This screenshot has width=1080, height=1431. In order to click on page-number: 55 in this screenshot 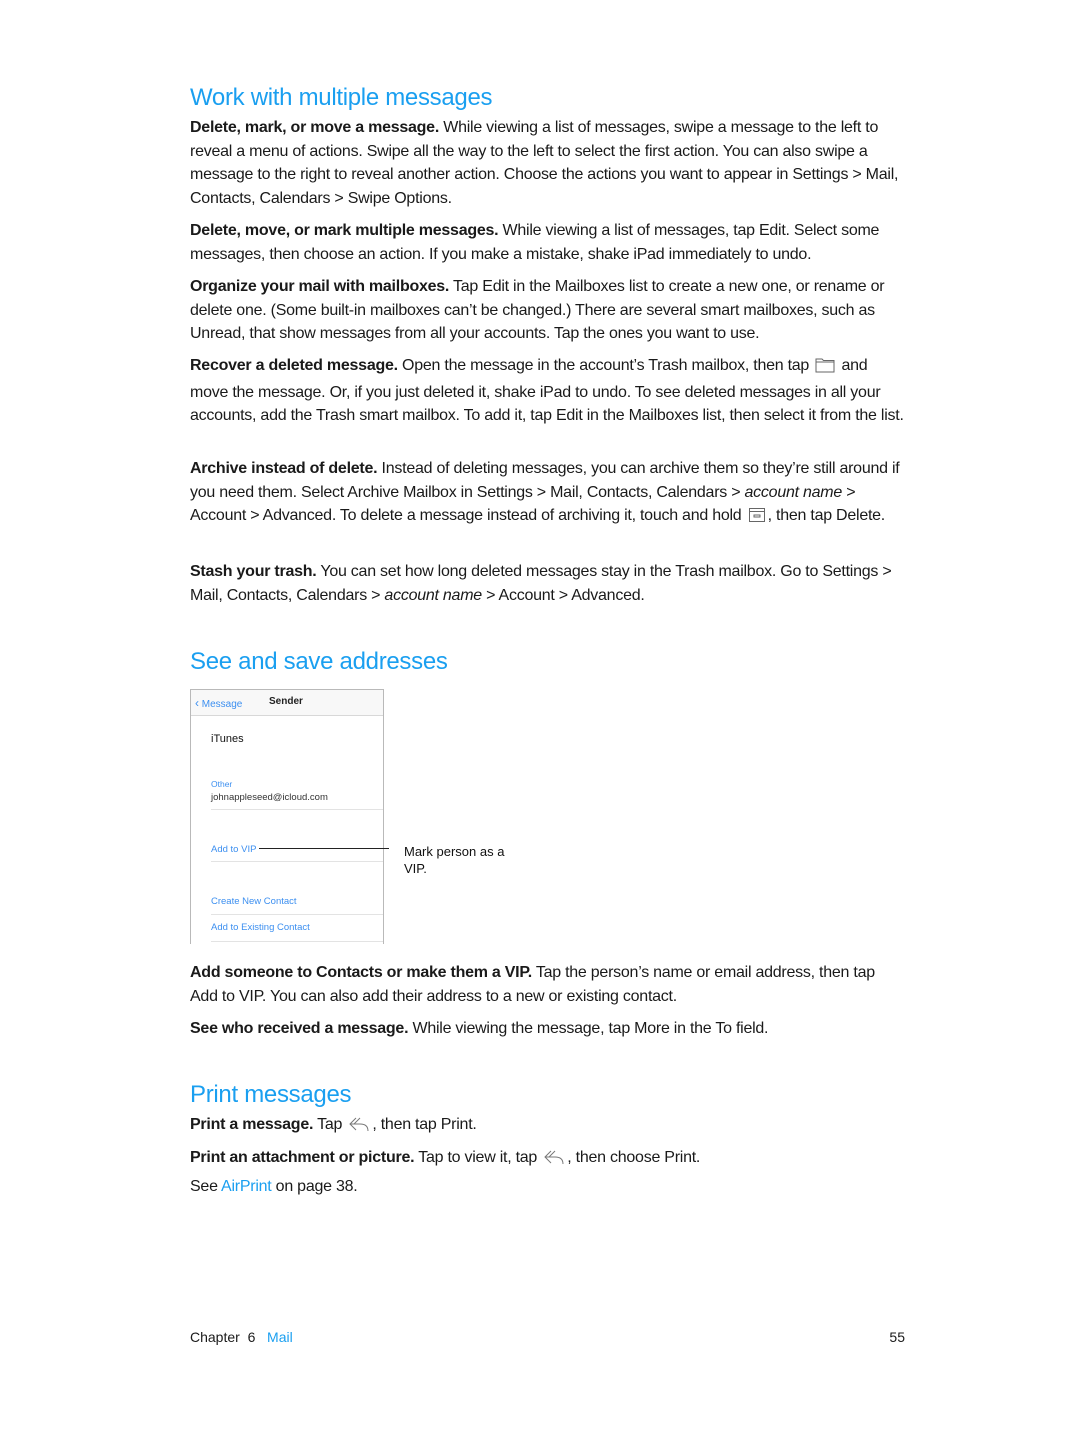, I will do `click(897, 1337)`.